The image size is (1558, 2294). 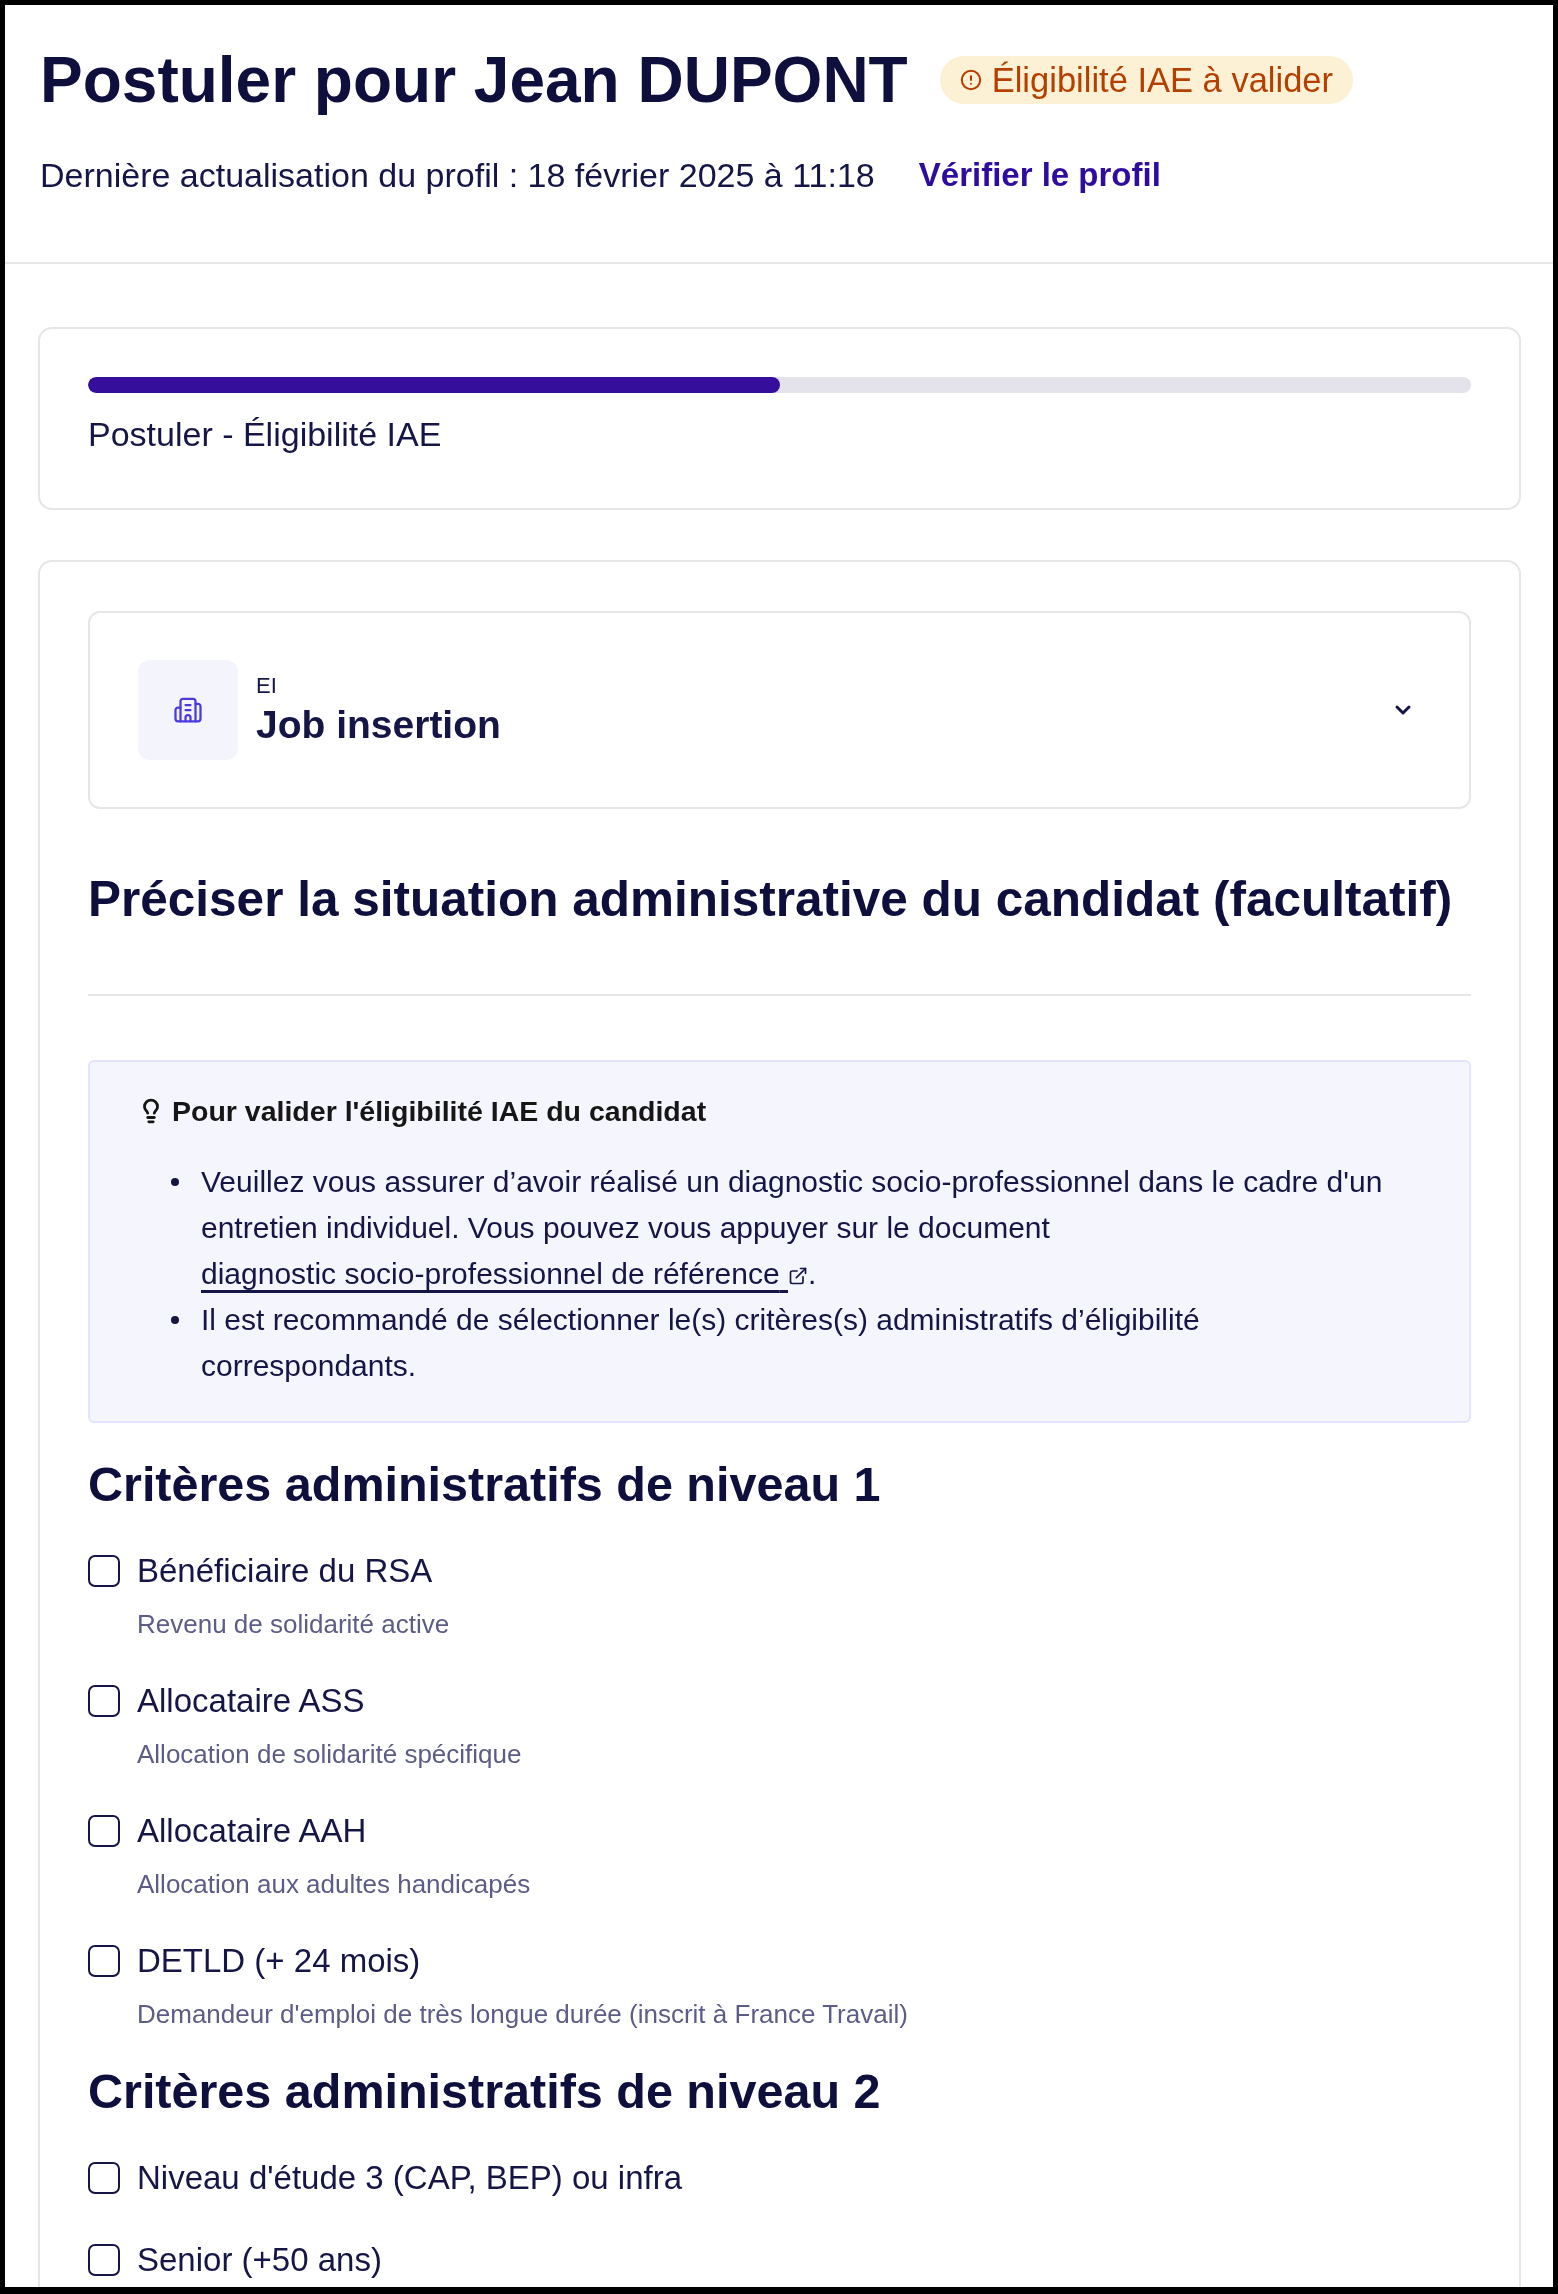 I want to click on badge-label: Éligibilité IAE à valider, so click(x=1162, y=80).